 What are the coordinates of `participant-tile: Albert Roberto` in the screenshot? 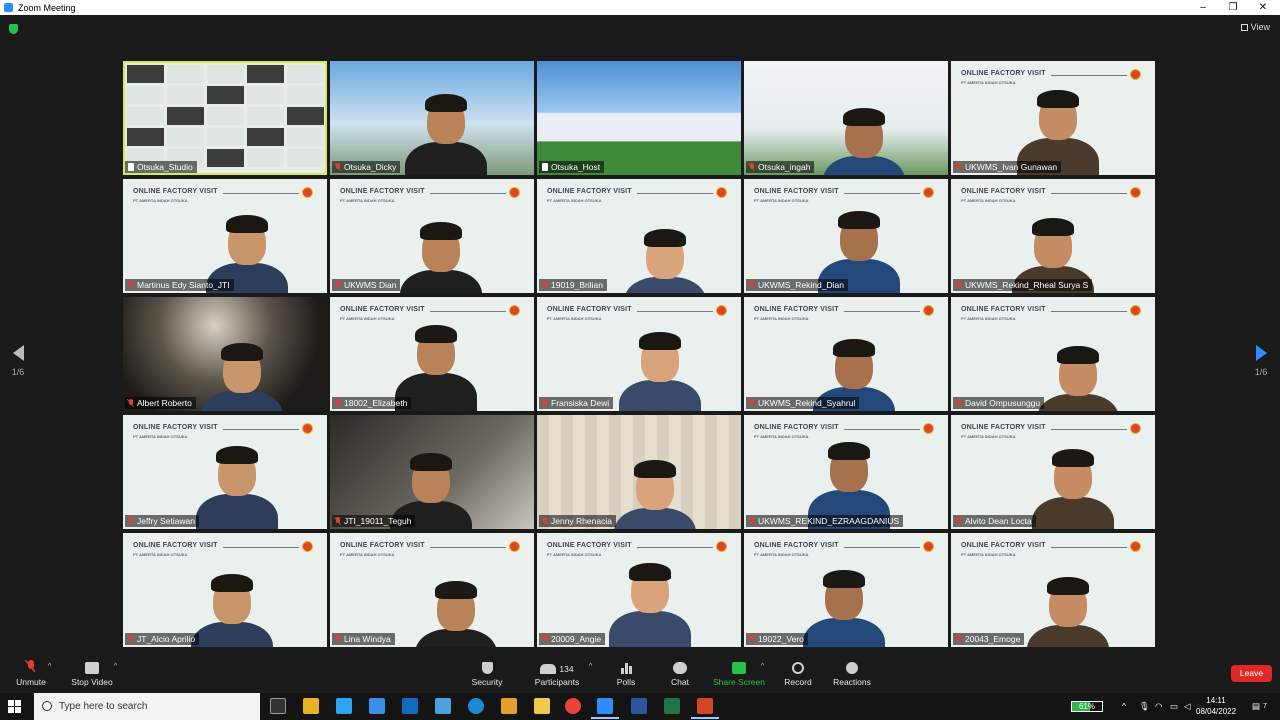 It's located at (225, 354).